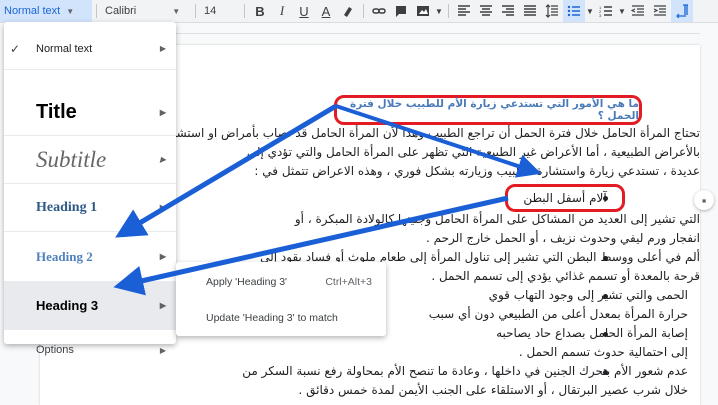  I want to click on menu-item-heading-1: Heading 1 ▶, so click(90, 208).